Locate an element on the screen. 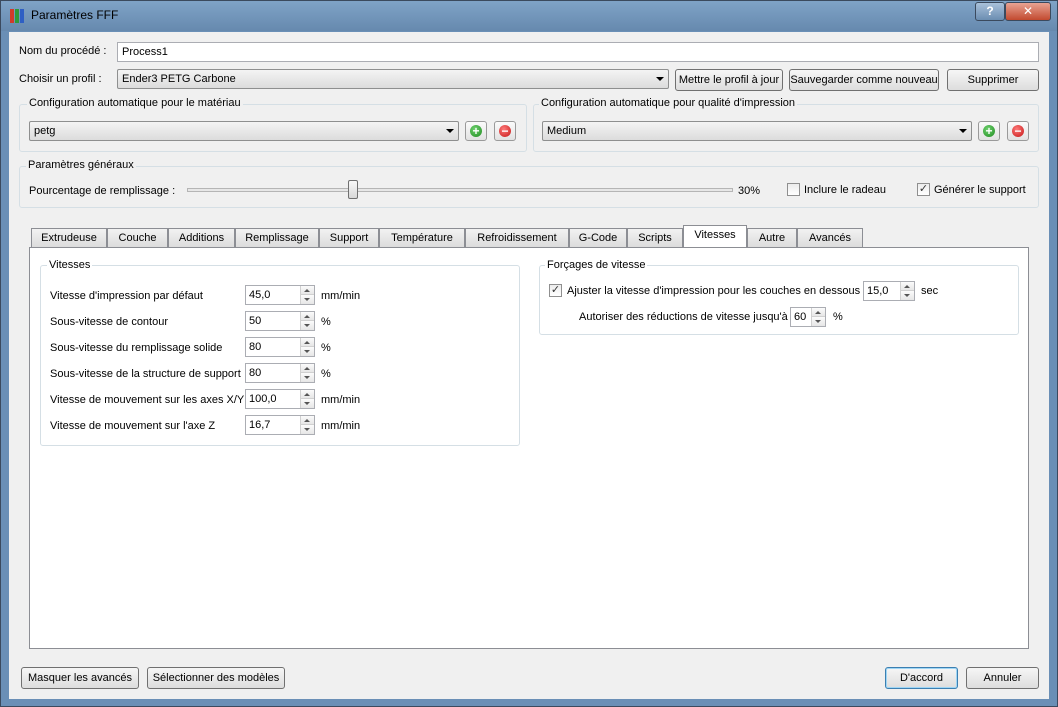 Image resolution: width=1058 pixels, height=707 pixels. spinbox-value: 60 is located at coordinates (800, 317).